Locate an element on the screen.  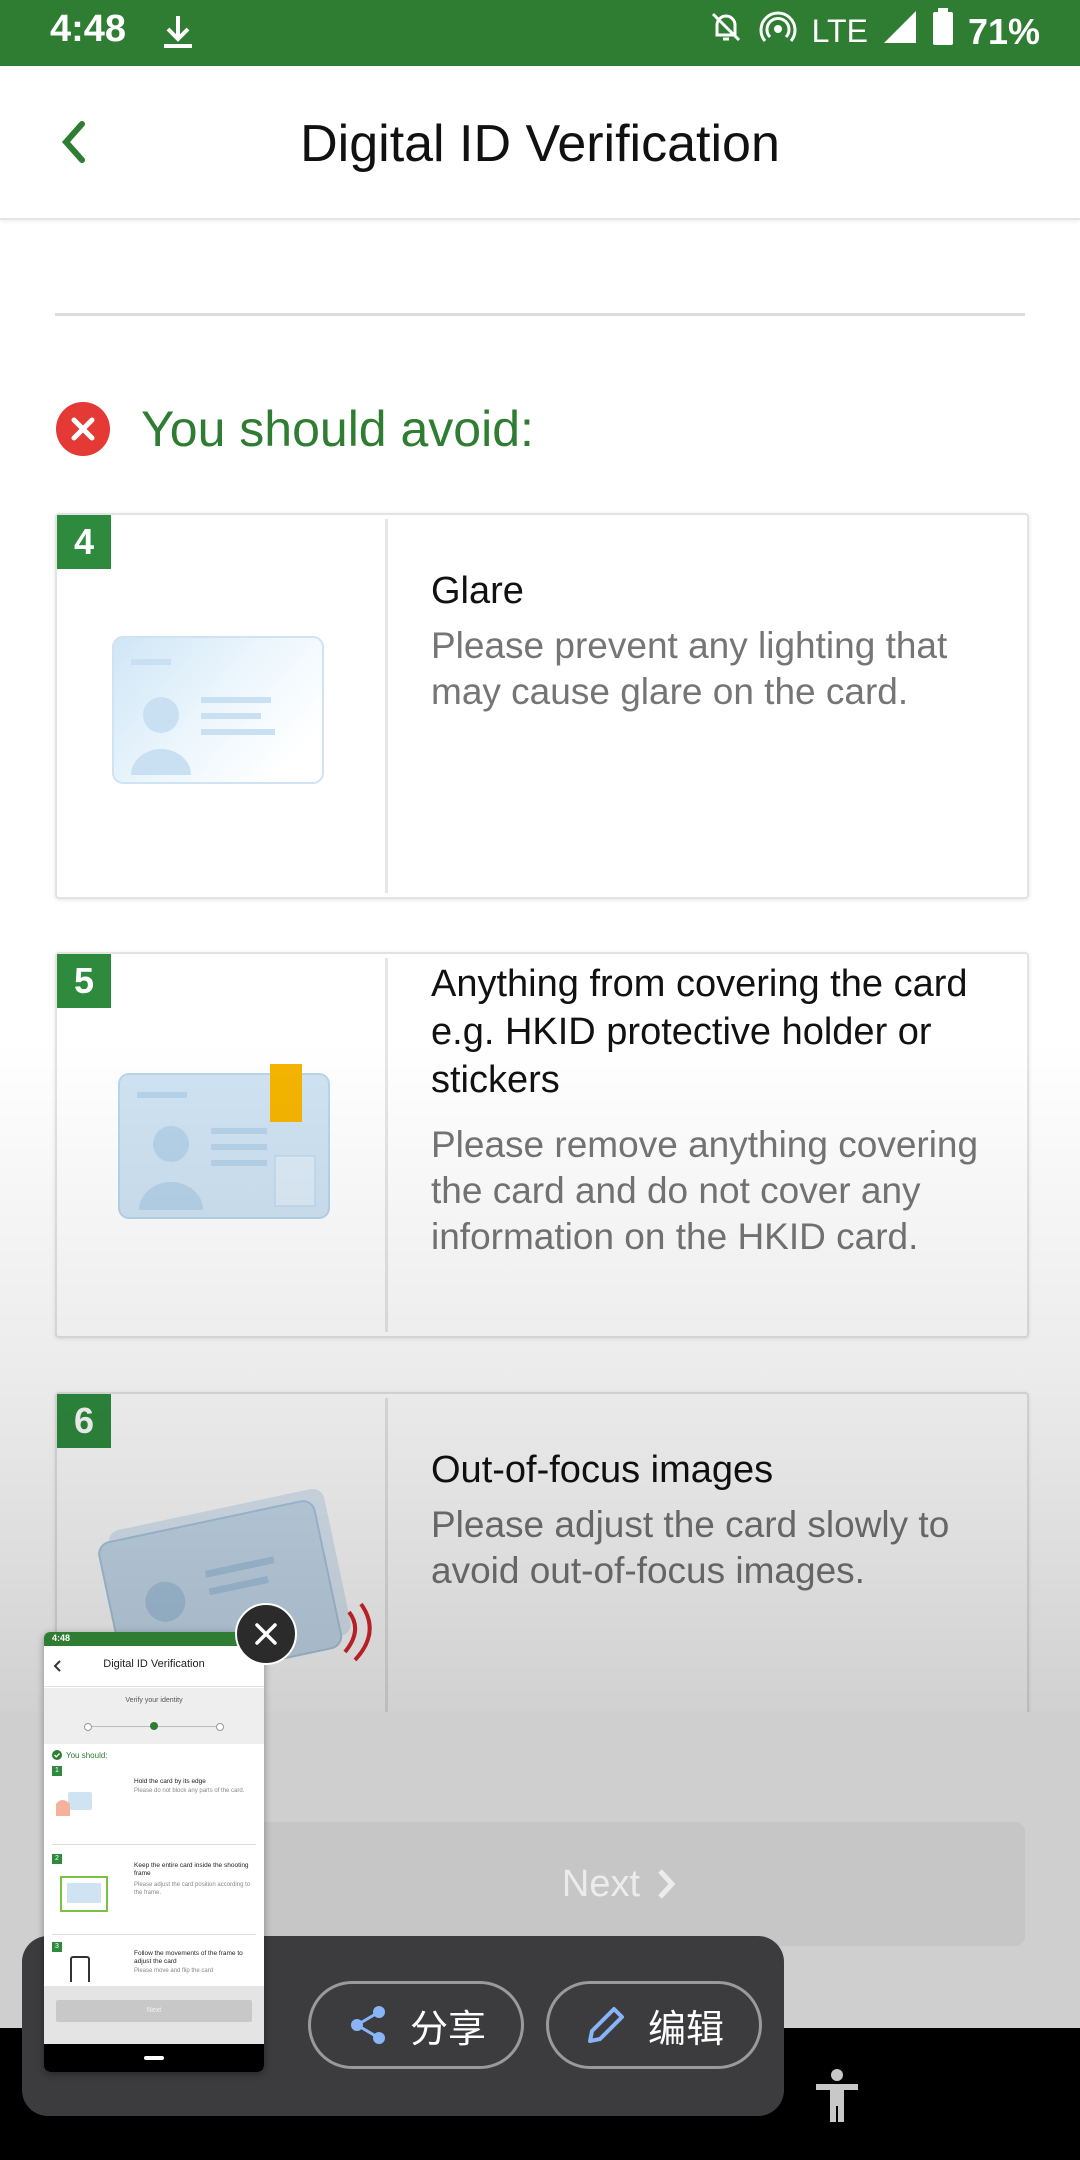
share-button: 分享 is located at coordinates (416, 2025).